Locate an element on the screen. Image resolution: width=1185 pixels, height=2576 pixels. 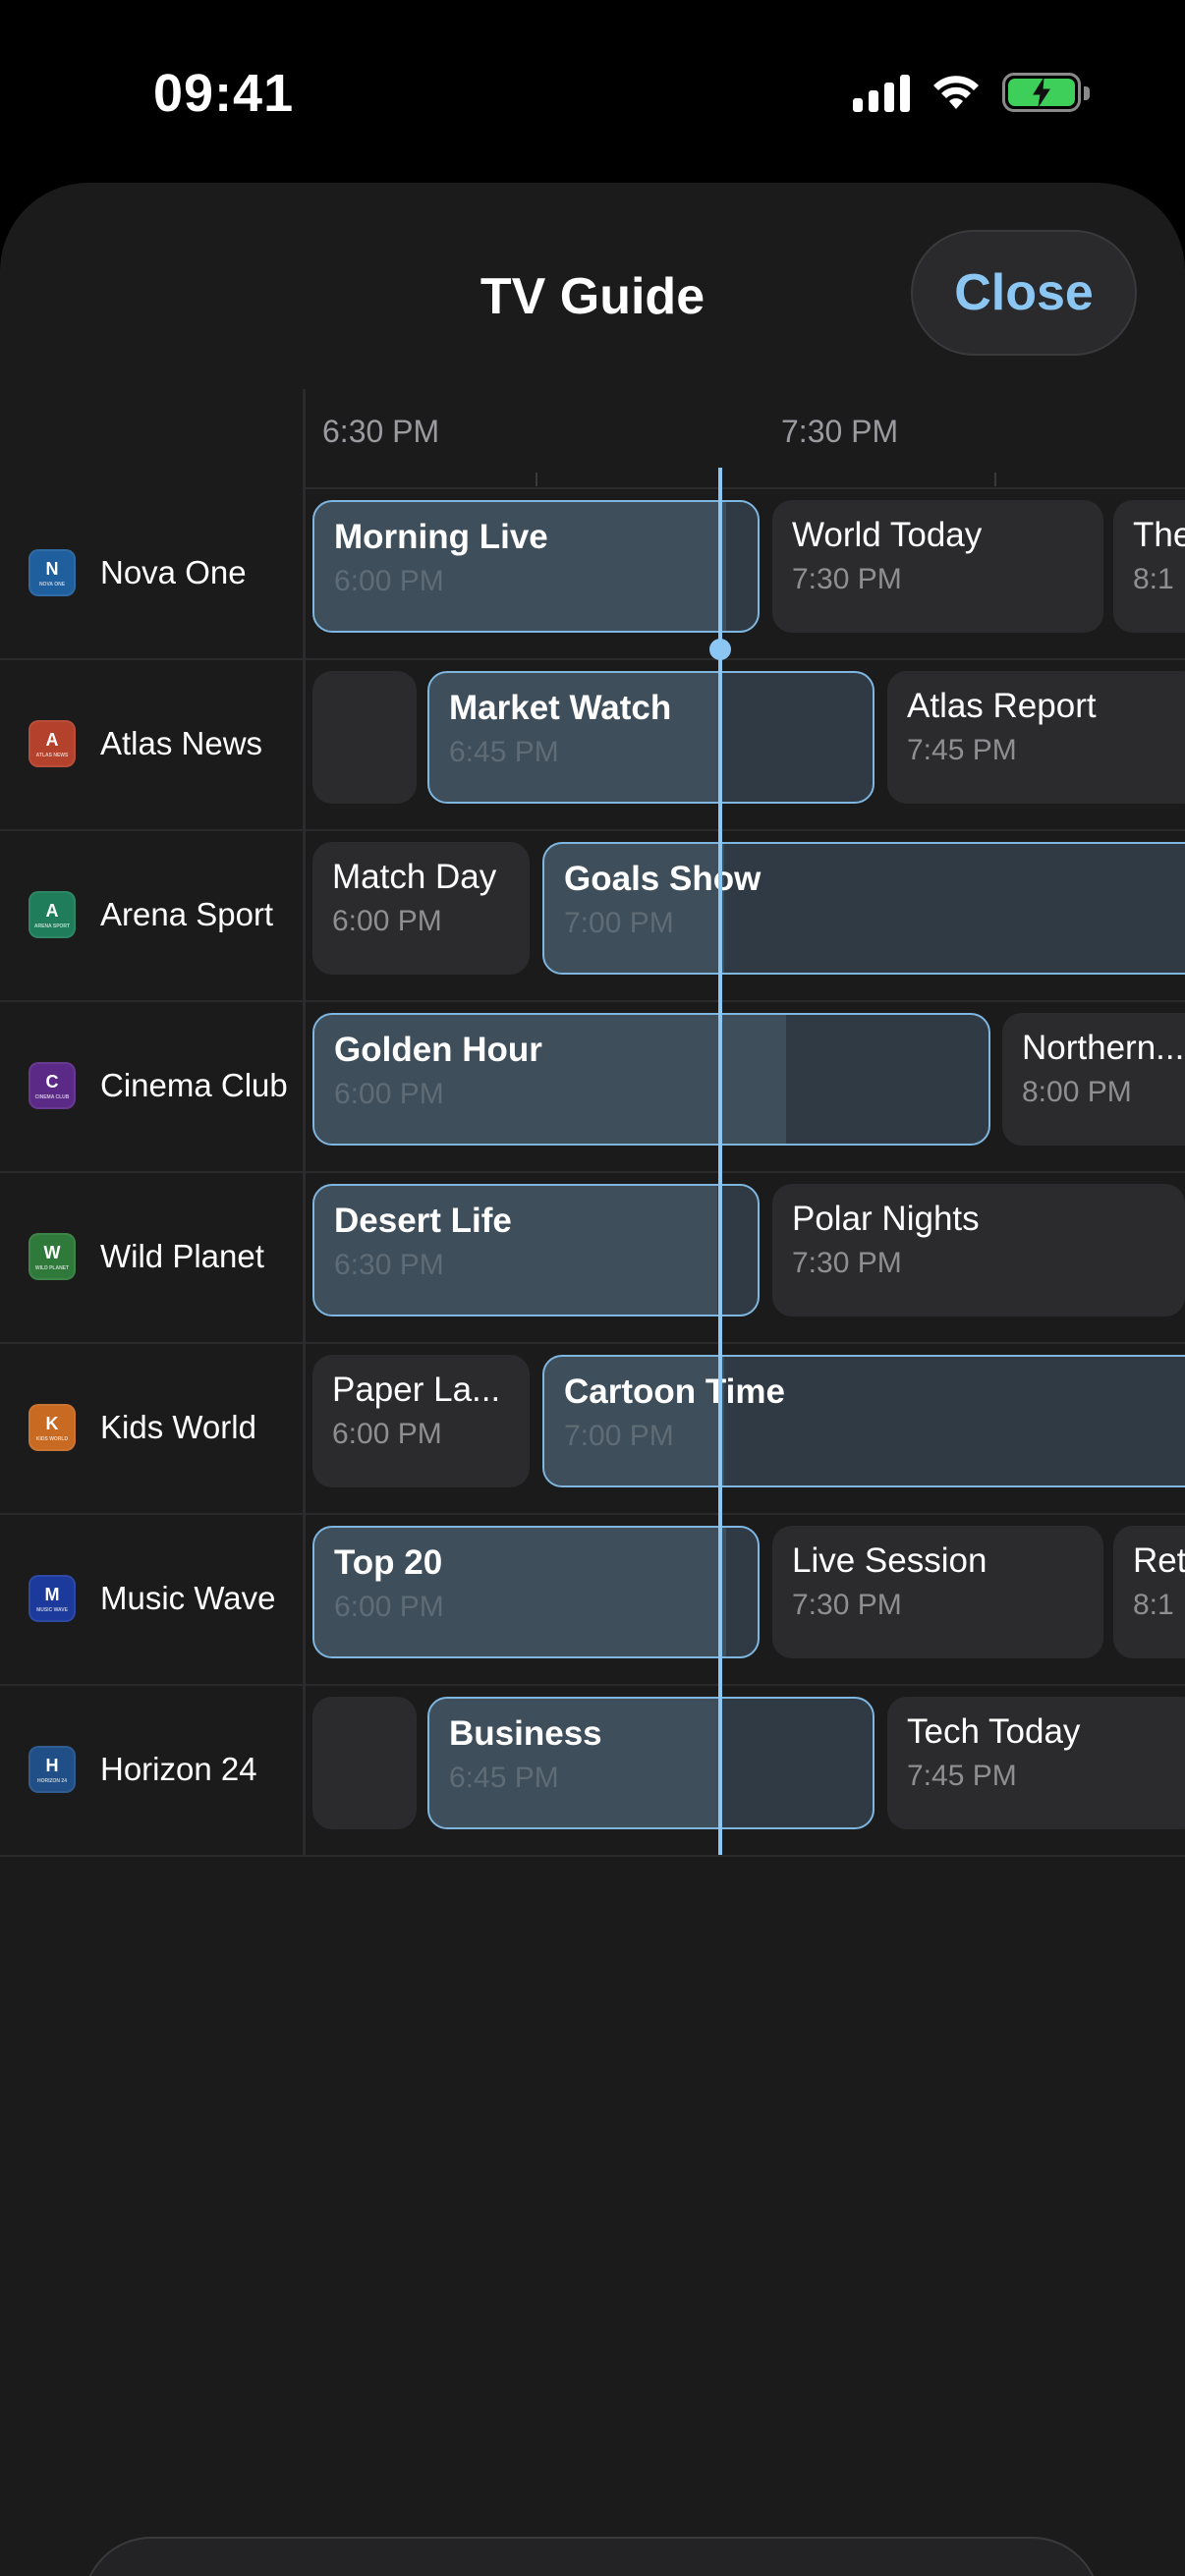
channel-info: C CINEMA CLUB Cinema Club is located at coordinates (152, 1085).